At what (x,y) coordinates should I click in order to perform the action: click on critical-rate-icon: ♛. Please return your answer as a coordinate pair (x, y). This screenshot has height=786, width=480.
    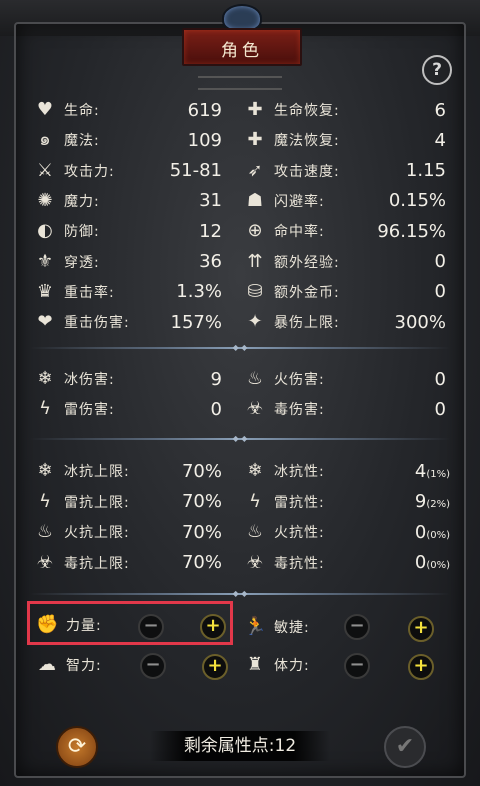
    Looking at the image, I should click on (45, 291).